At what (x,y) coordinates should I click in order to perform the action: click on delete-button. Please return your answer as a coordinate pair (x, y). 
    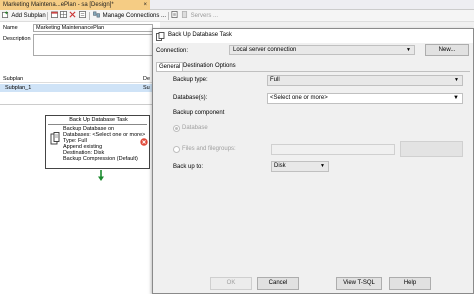
    Looking at the image, I should click on (73, 16).